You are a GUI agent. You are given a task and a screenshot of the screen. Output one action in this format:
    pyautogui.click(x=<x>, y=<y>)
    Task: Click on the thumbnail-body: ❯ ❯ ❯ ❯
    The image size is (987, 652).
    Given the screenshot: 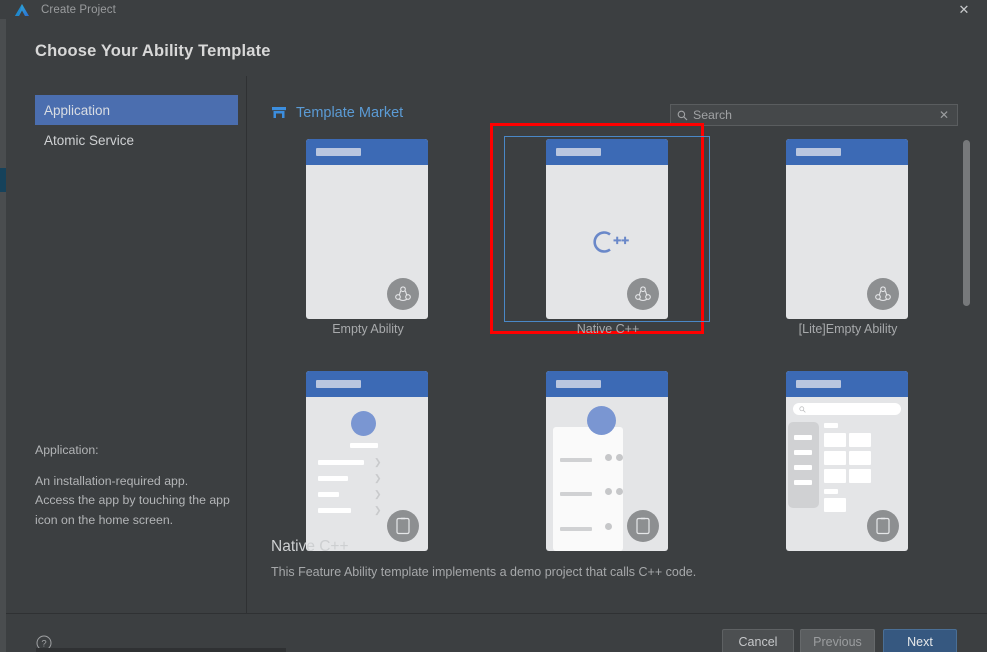 What is the action you would take?
    pyautogui.click(x=367, y=474)
    